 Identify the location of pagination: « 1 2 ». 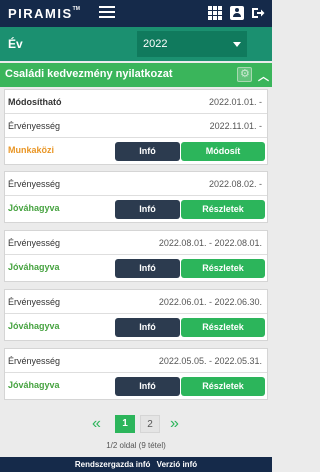
(136, 424).